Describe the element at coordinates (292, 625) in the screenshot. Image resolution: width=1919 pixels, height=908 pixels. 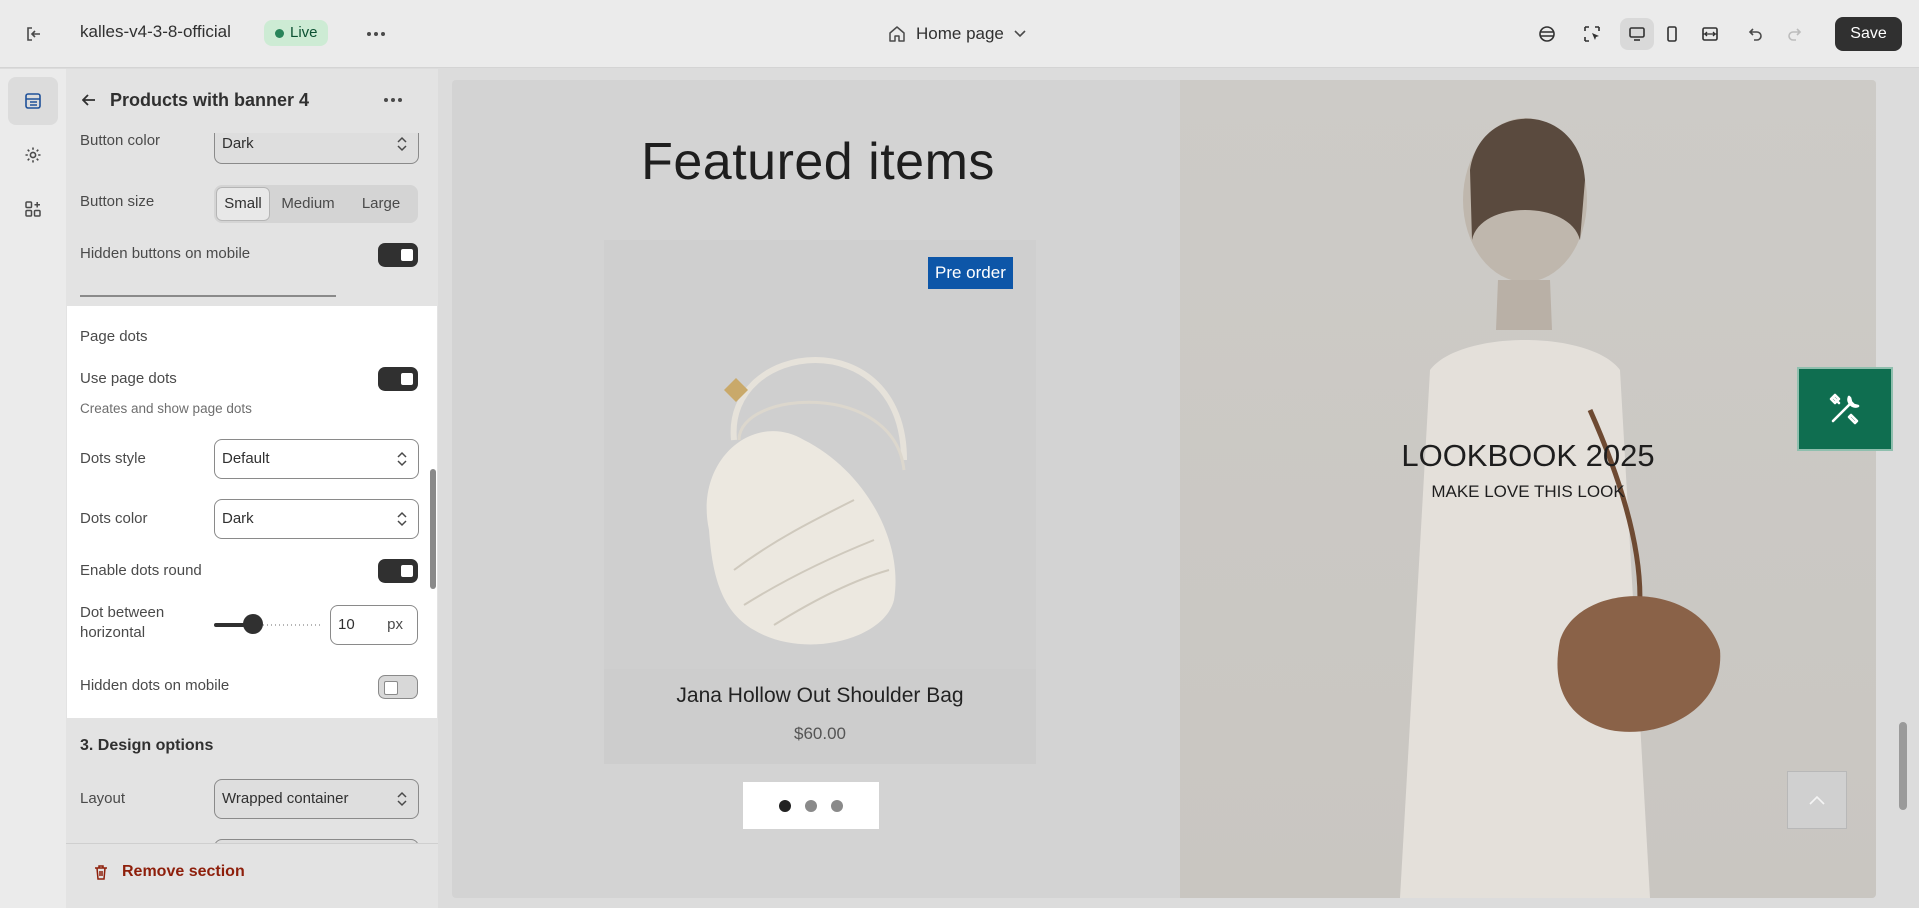
I see `slider-rest` at that location.